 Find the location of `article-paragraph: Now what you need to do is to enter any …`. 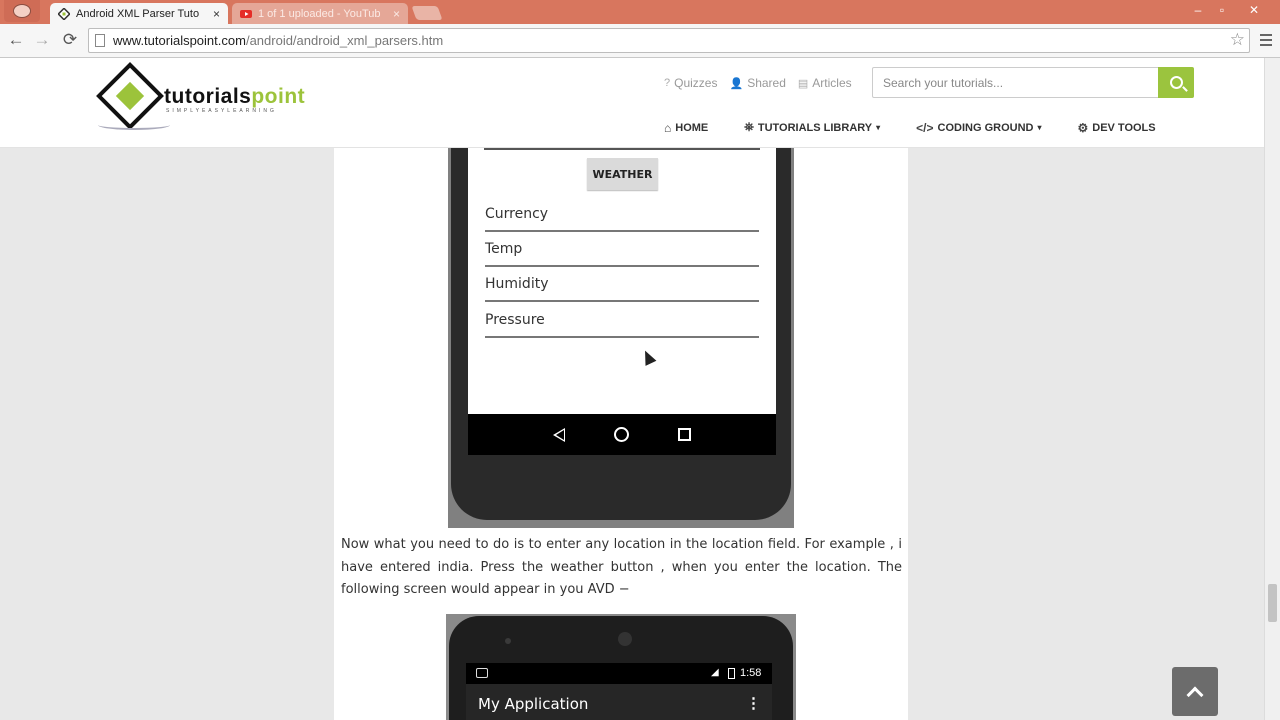

article-paragraph: Now what you need to do is to enter any … is located at coordinates (621, 567).